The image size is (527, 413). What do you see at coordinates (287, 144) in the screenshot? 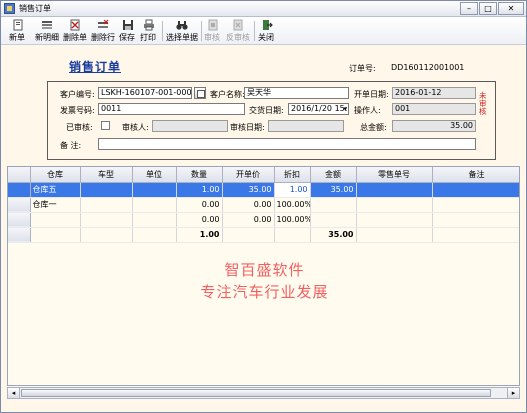
I see `remark-field` at bounding box center [287, 144].